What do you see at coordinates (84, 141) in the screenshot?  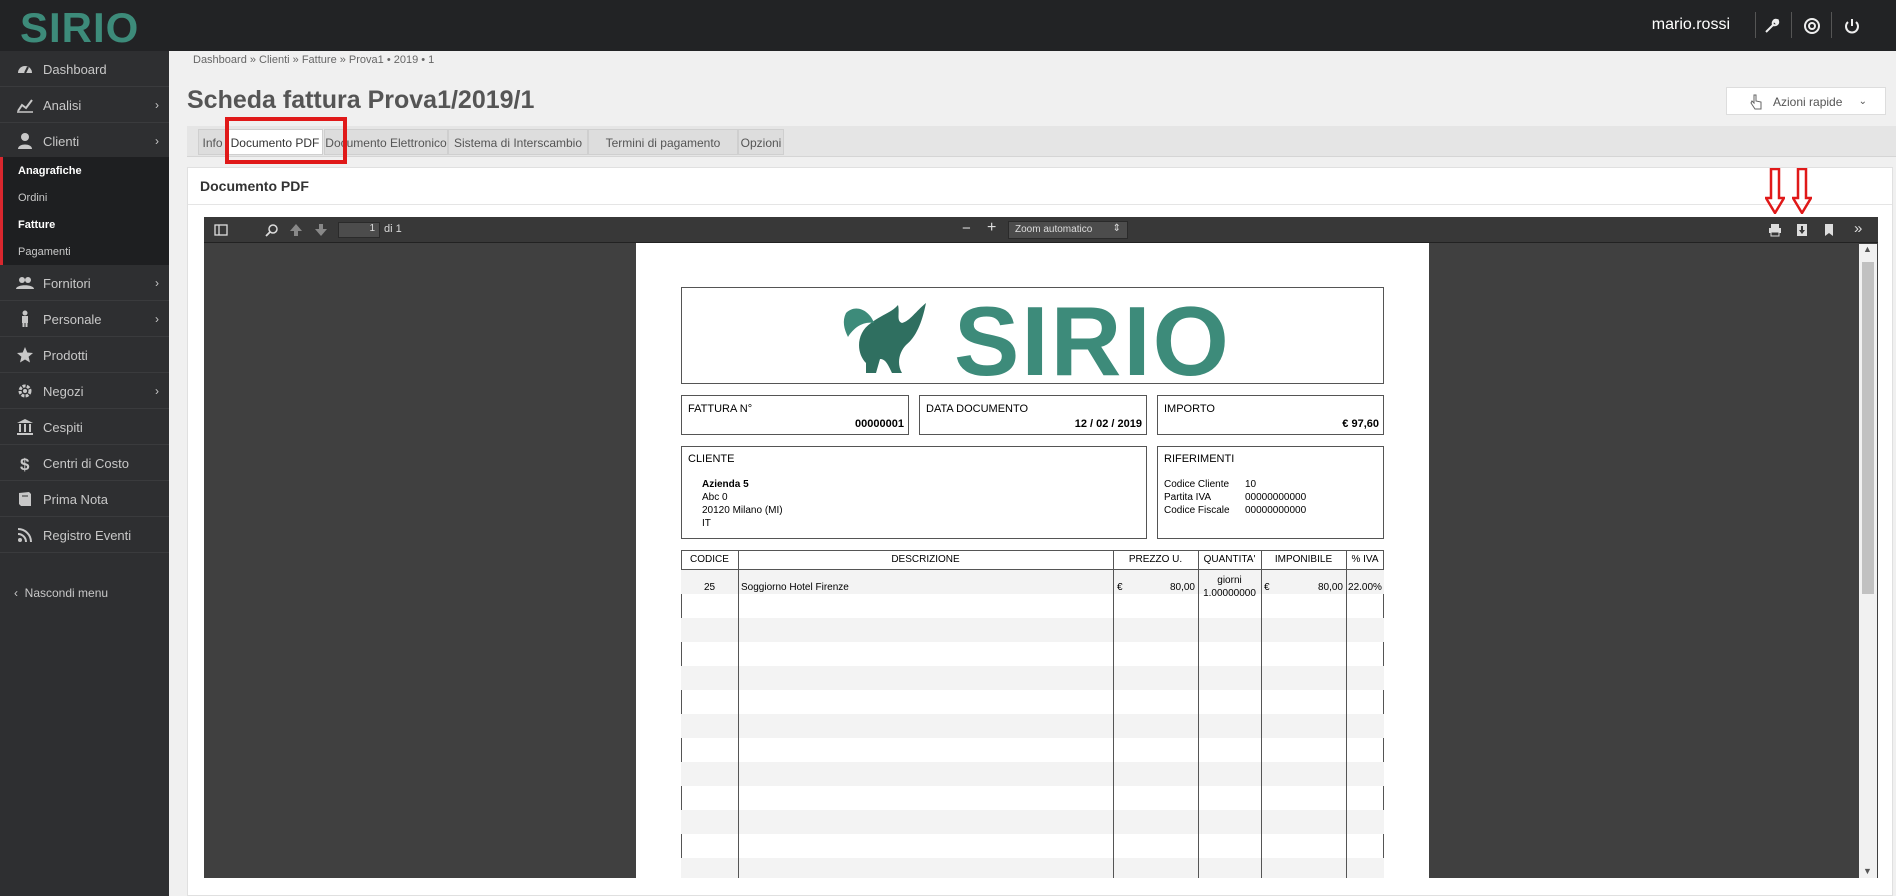 I see `sidebar-item-clienti: Clienti ›` at bounding box center [84, 141].